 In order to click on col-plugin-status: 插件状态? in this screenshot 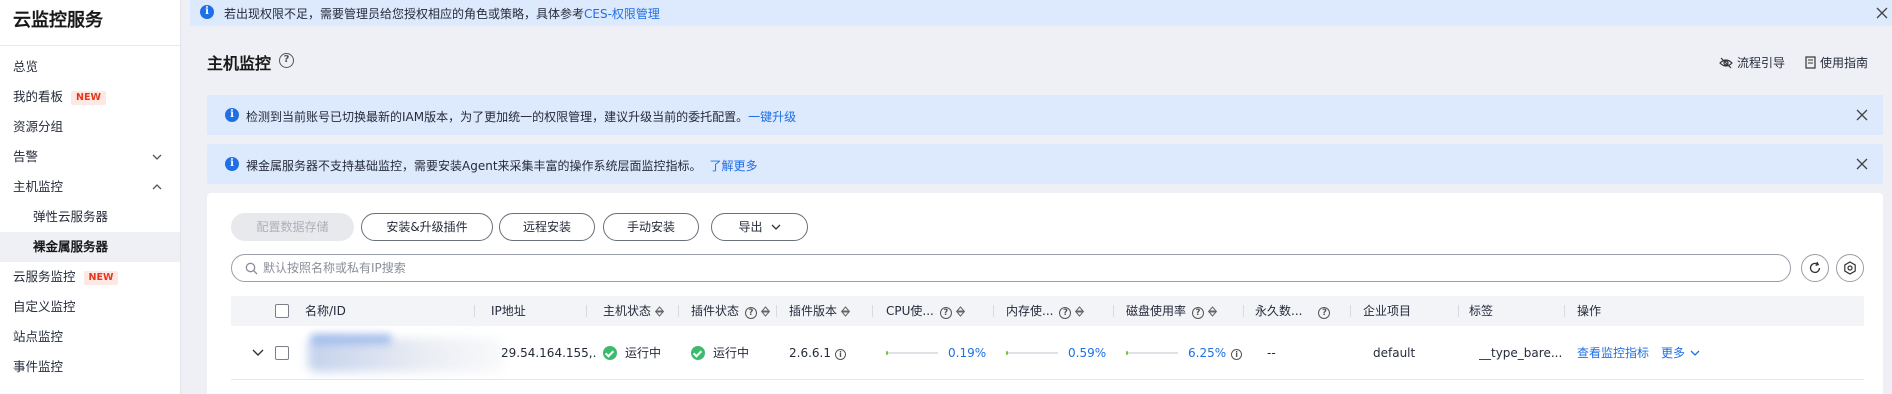, I will do `click(734, 311)`.